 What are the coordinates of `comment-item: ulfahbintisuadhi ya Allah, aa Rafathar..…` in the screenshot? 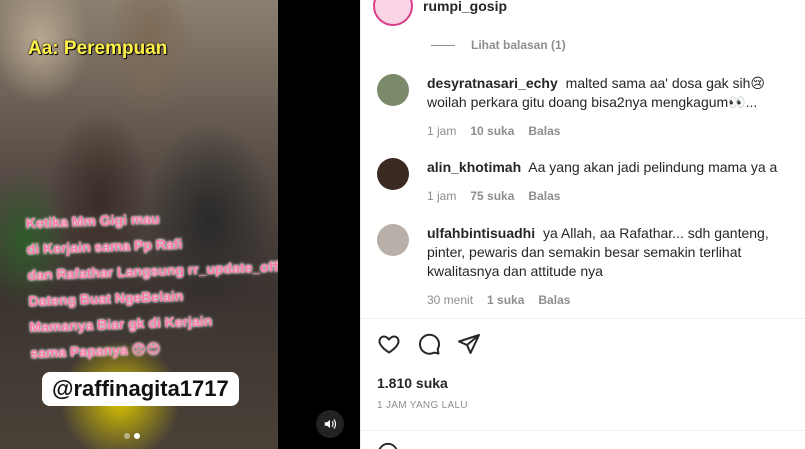 It's located at (587, 267).